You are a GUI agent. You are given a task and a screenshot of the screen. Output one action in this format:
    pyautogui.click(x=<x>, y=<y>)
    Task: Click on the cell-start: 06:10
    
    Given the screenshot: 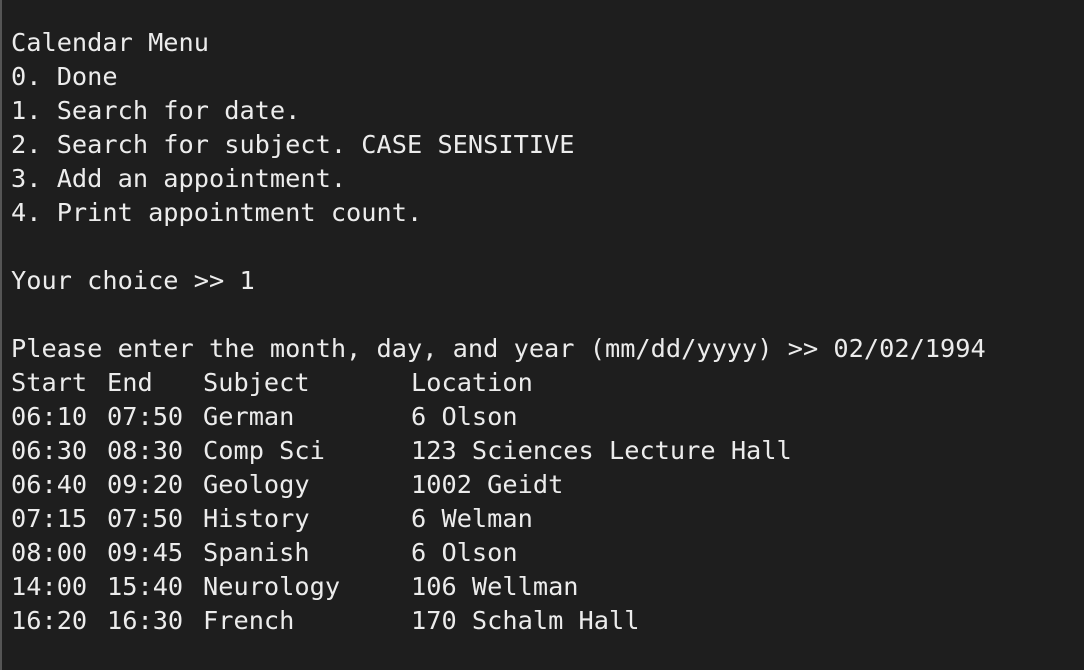 What is the action you would take?
    pyautogui.click(x=49, y=416)
    